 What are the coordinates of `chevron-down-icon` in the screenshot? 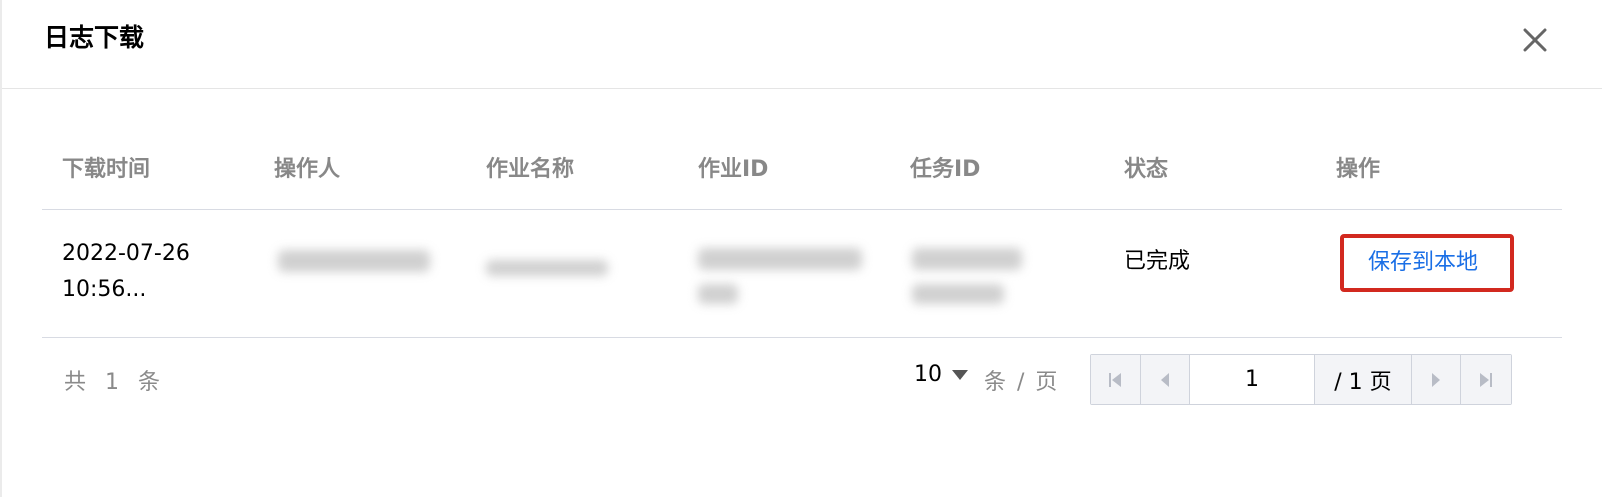 It's located at (960, 375).